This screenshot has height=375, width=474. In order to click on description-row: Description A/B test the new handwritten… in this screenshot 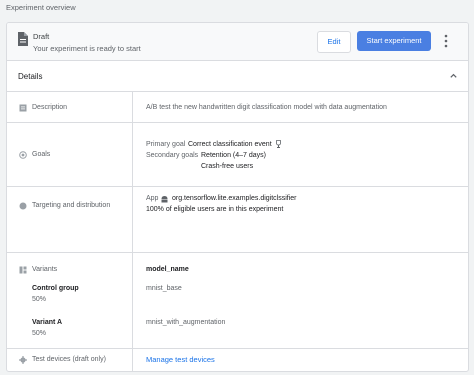, I will do `click(237, 107)`.